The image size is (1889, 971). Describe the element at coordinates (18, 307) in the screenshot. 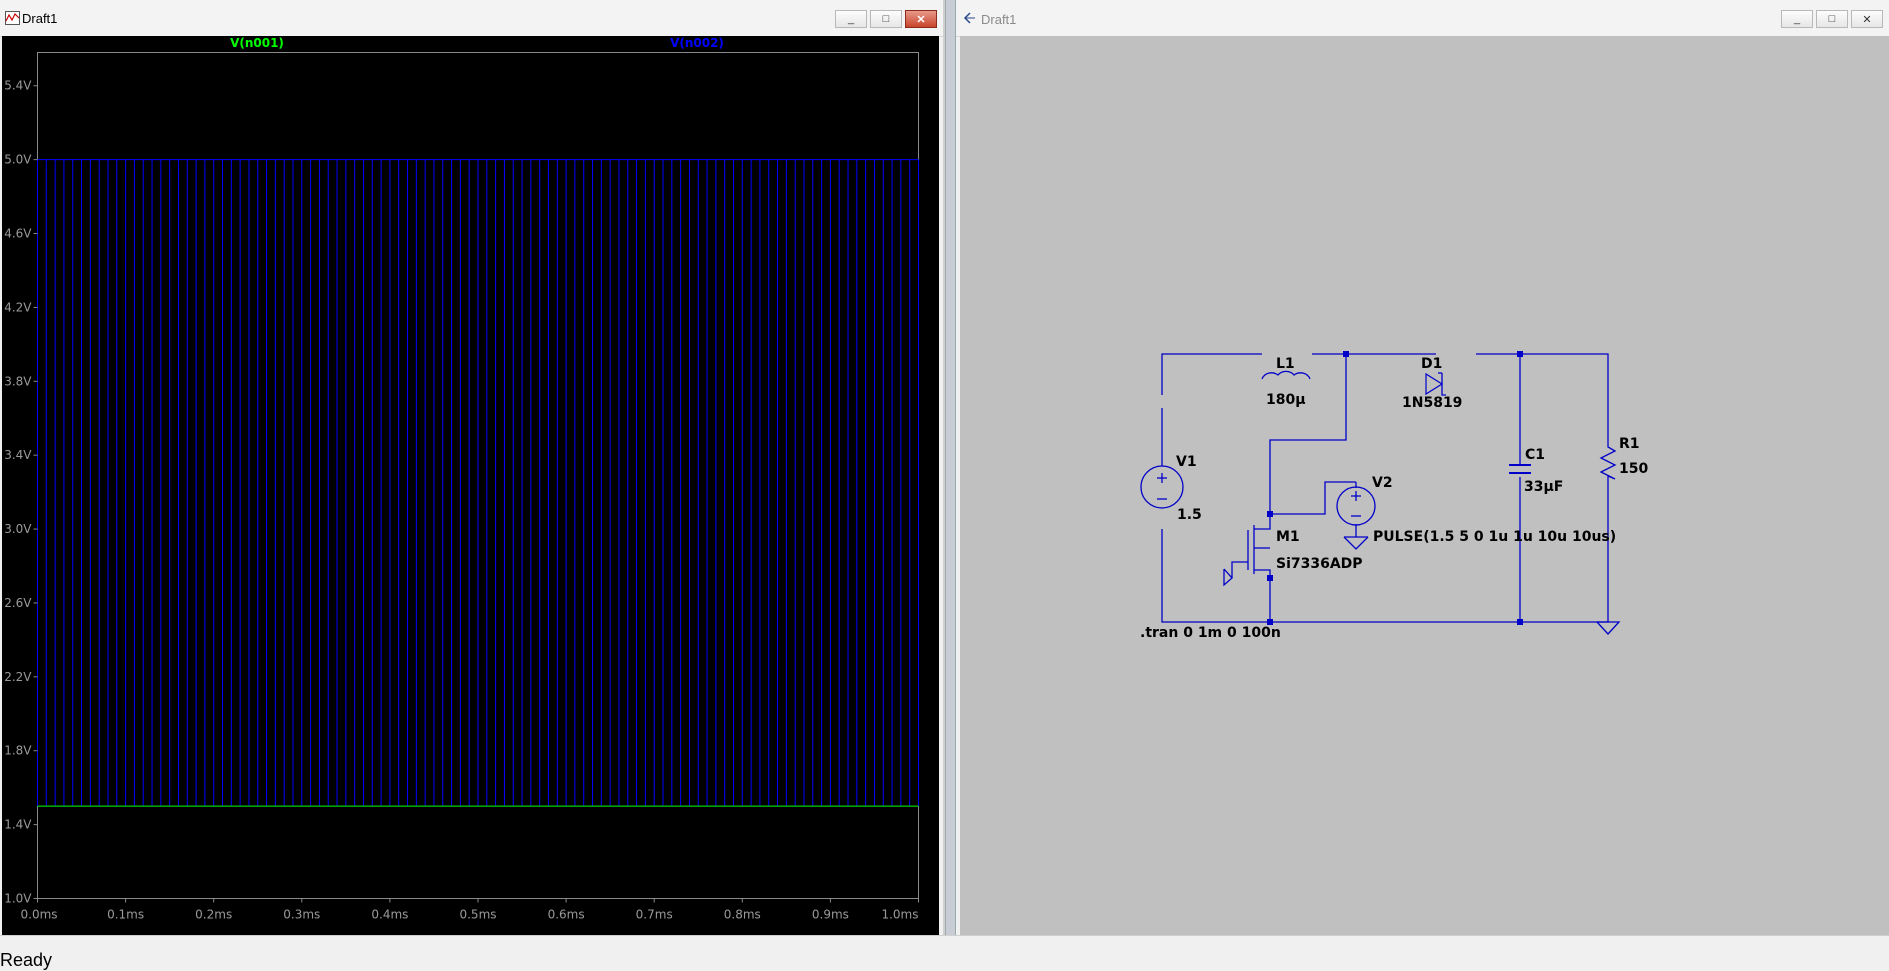

I see `y-tick-label: 4.2V` at that location.